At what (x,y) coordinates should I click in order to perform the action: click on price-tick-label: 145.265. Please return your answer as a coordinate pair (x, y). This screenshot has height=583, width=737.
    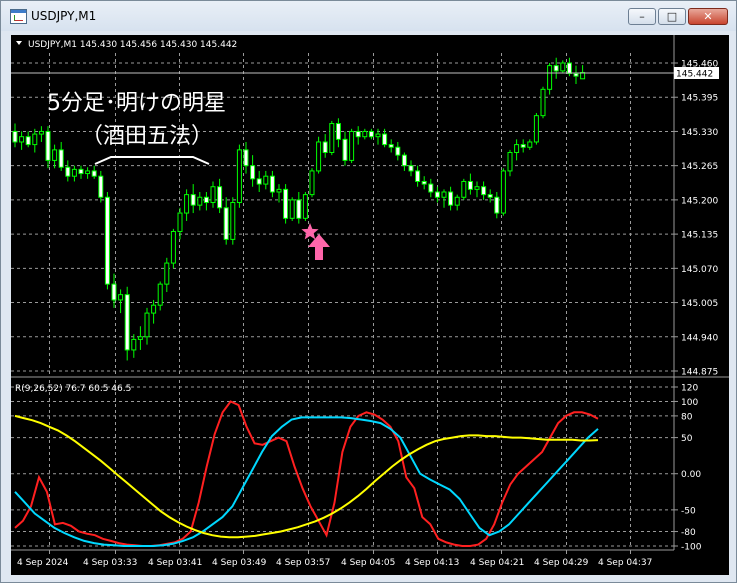
    Looking at the image, I should click on (699, 167).